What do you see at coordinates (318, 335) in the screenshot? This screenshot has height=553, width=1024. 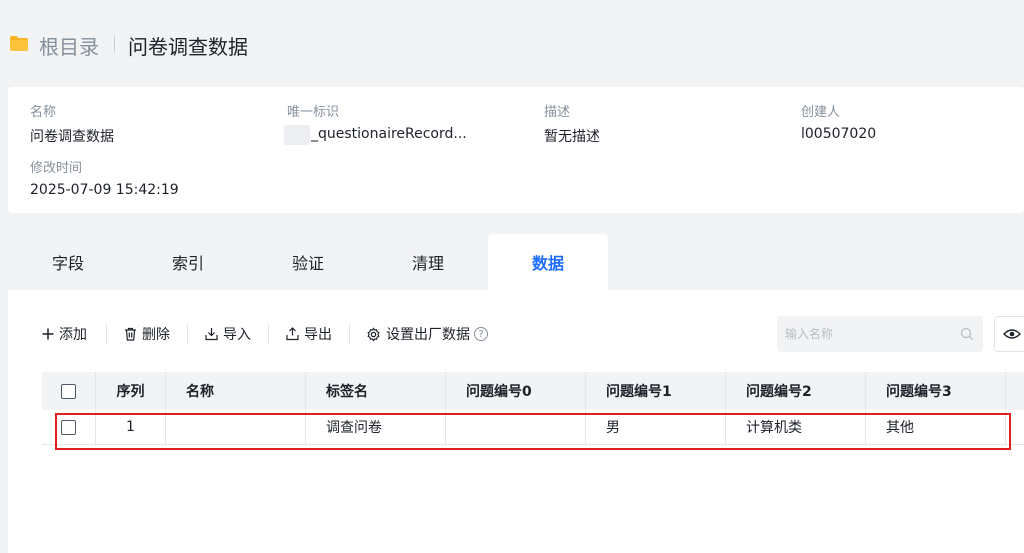 I see `export-label: 导出` at bounding box center [318, 335].